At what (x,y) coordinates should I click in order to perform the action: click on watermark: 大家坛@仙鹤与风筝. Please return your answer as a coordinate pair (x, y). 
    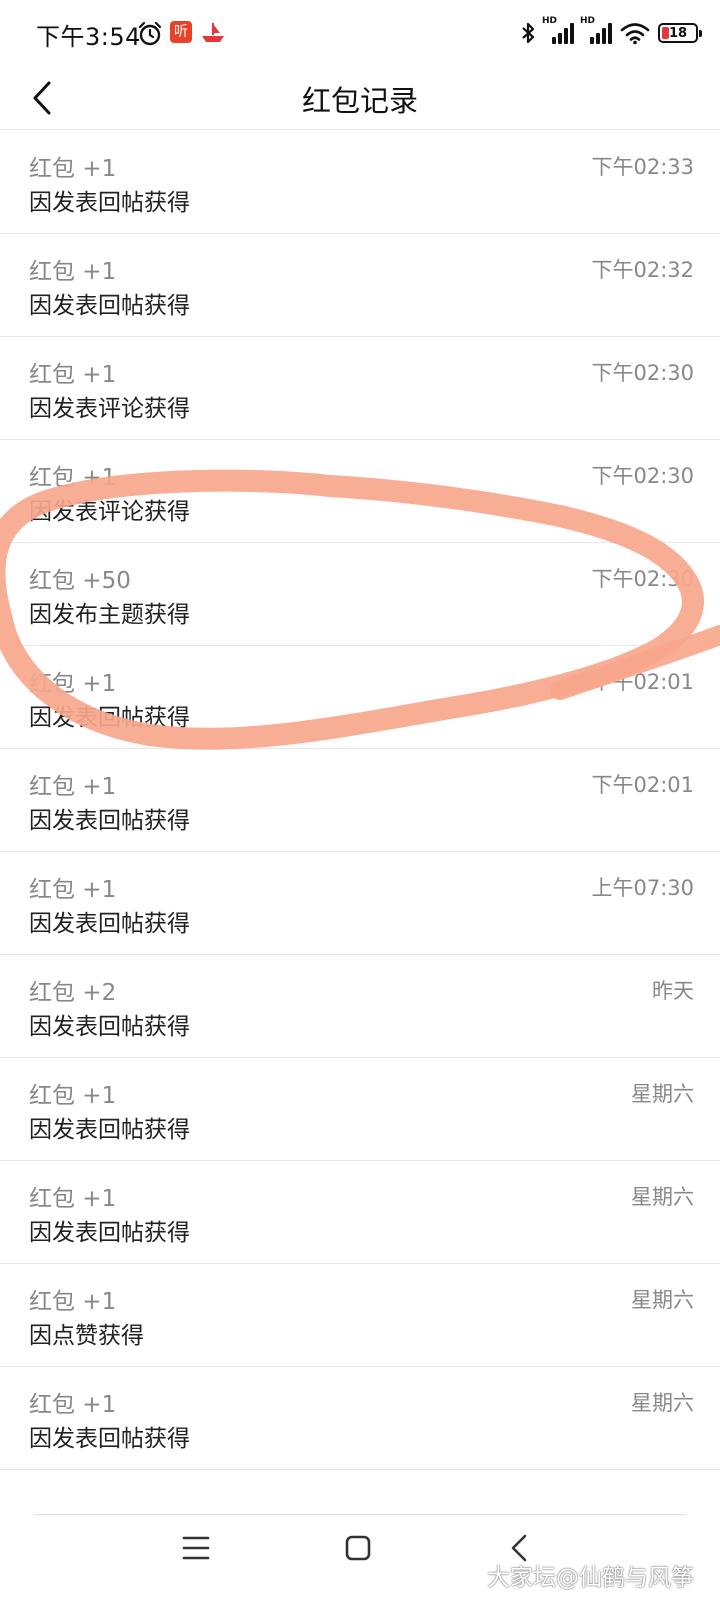
    Looking at the image, I should click on (590, 1578).